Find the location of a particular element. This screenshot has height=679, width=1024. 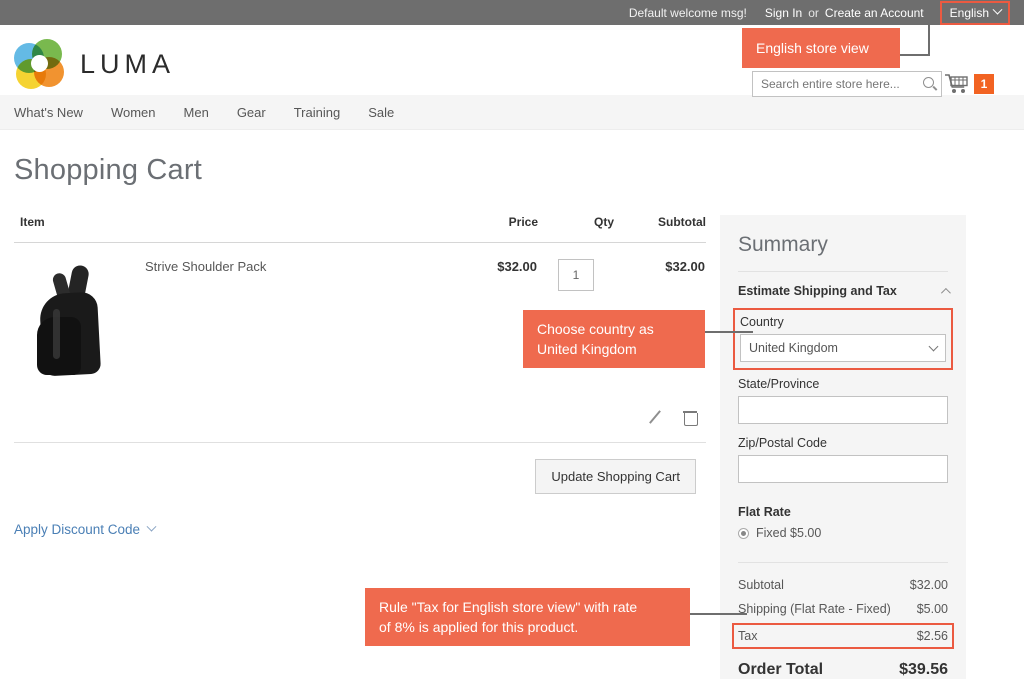

luma-flower-logo-icon is located at coordinates (39, 64).